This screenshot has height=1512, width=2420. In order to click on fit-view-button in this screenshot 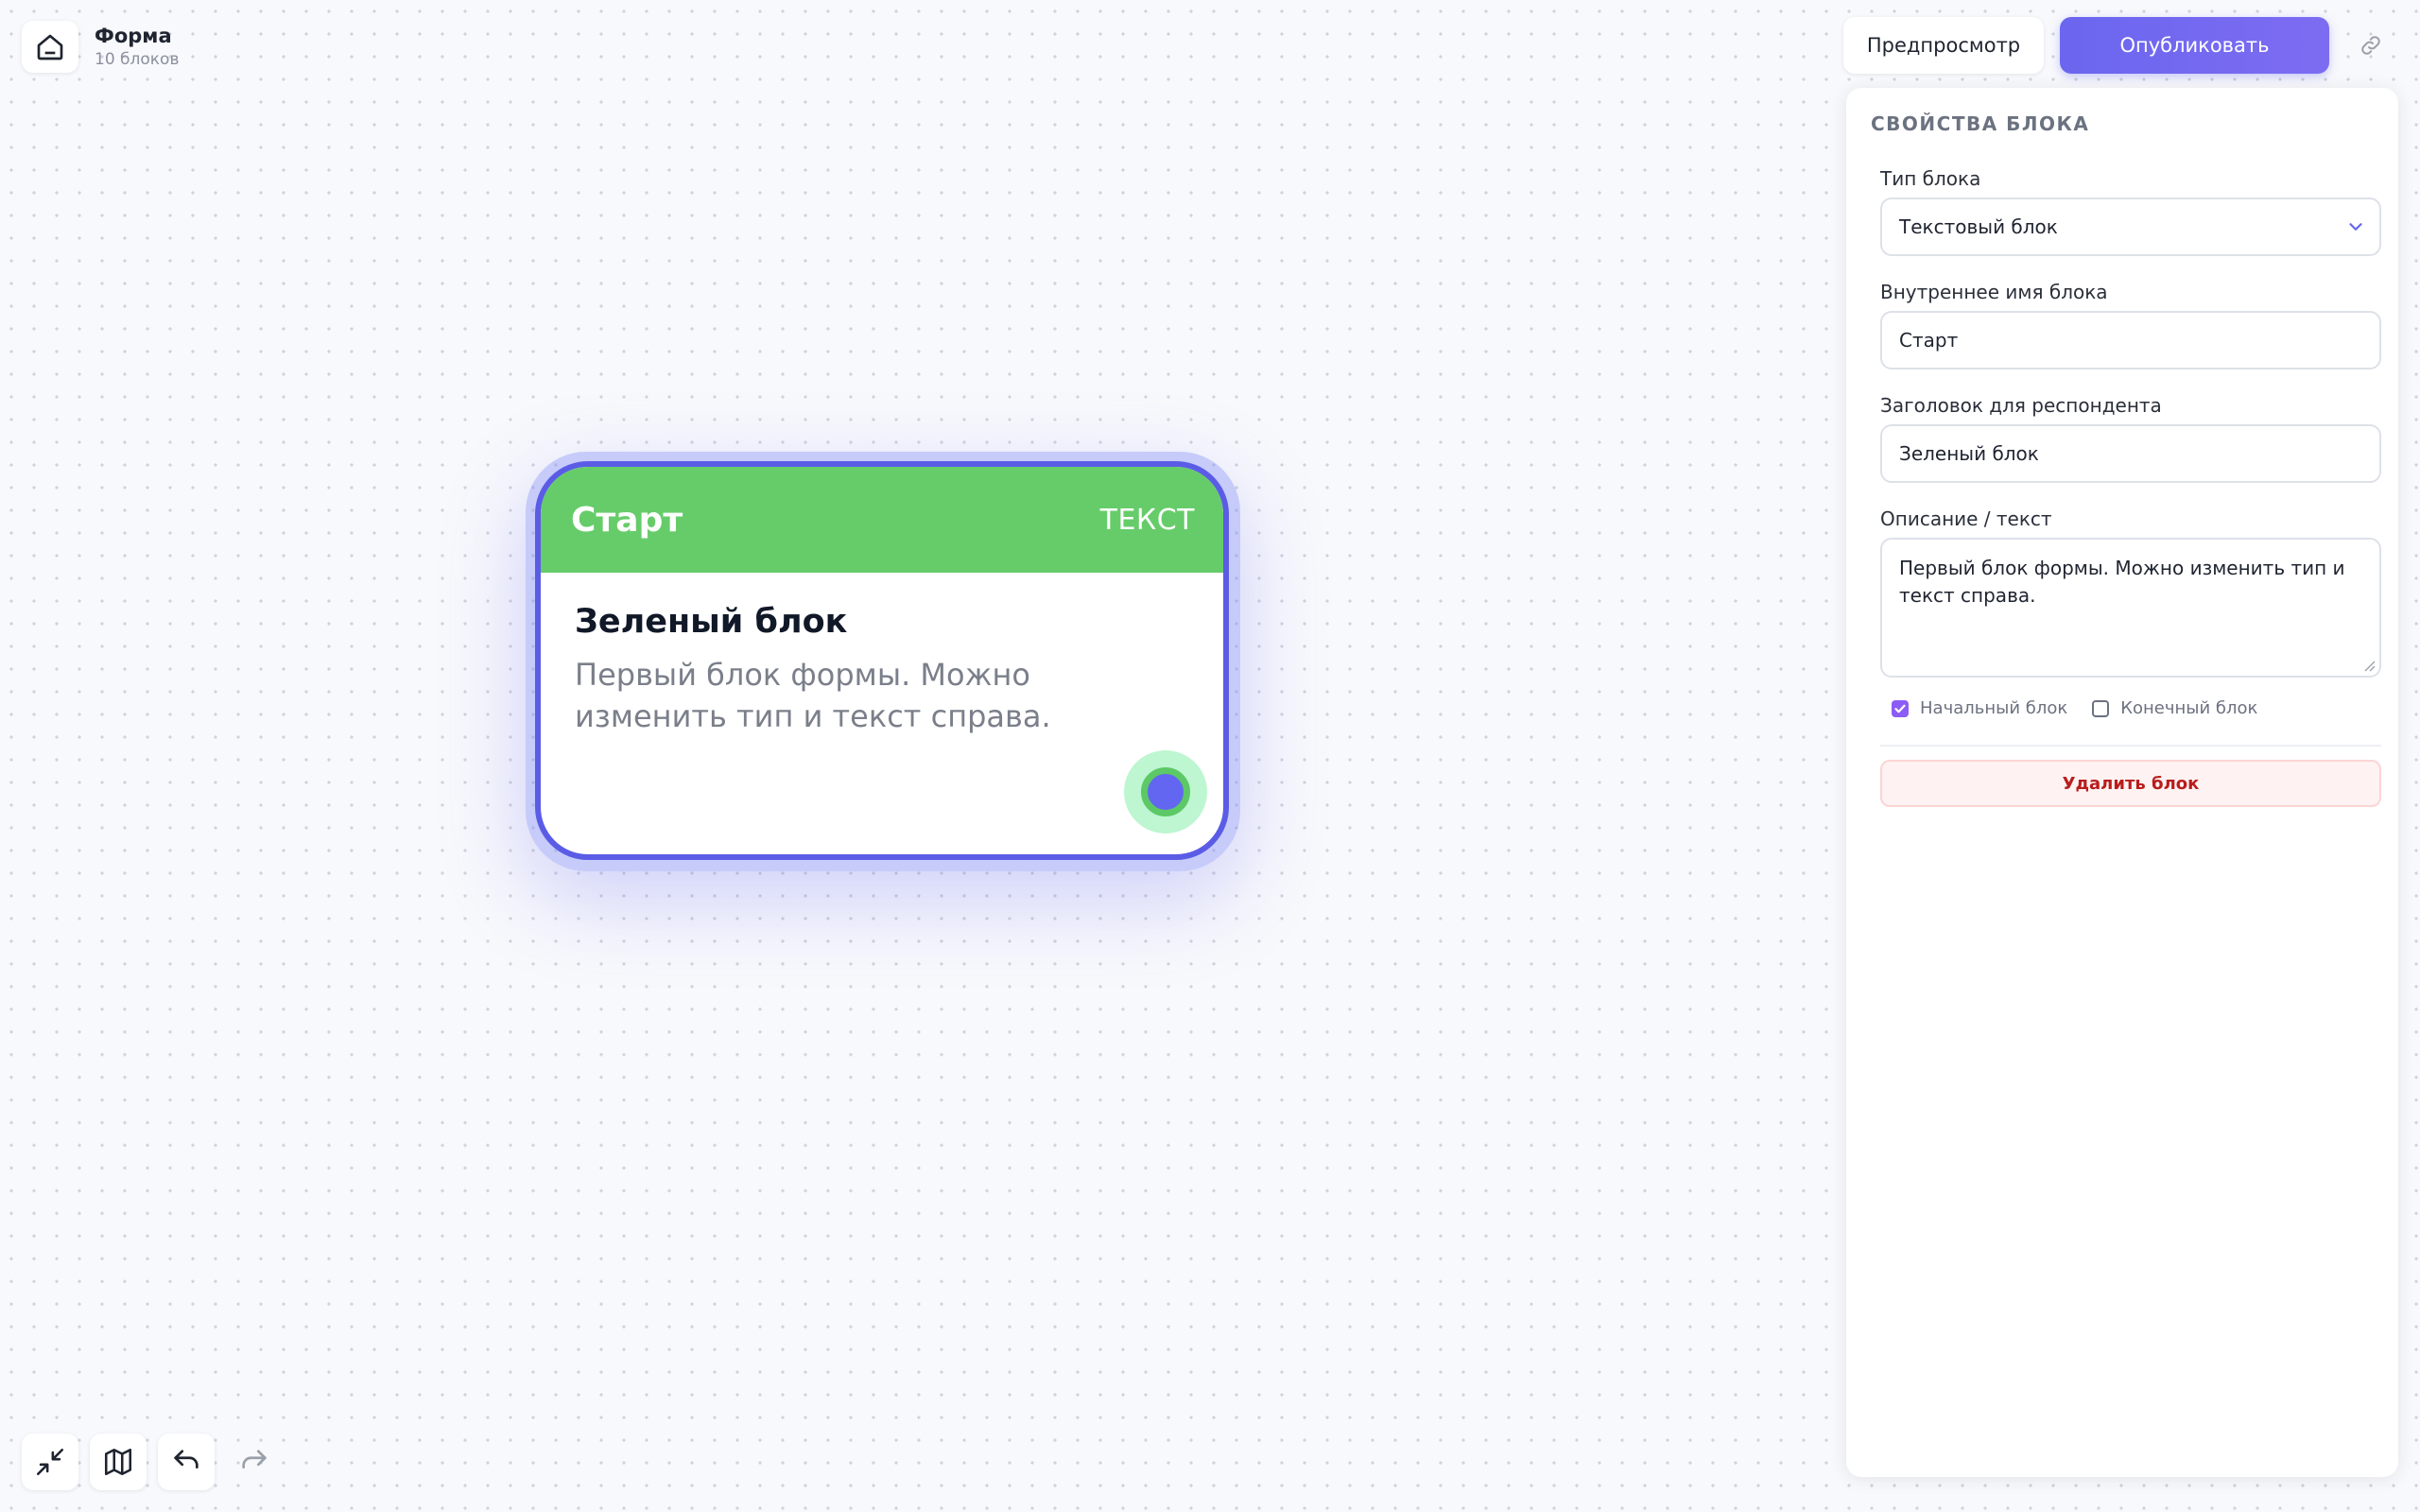, I will do `click(50, 1462)`.